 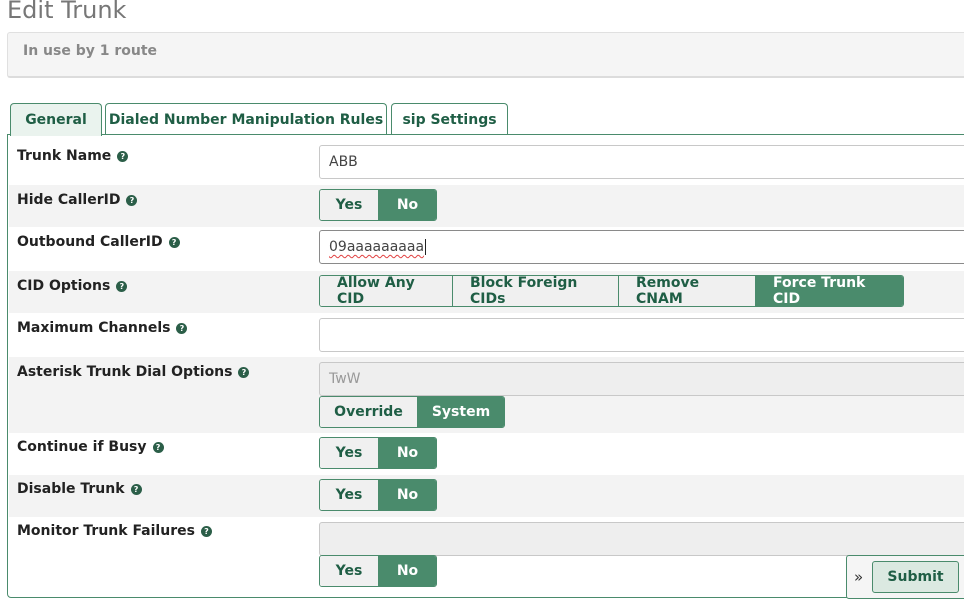 I want to click on row-disable-trunk: Disable Trunk ? Yes No, so click(x=486, y=496).